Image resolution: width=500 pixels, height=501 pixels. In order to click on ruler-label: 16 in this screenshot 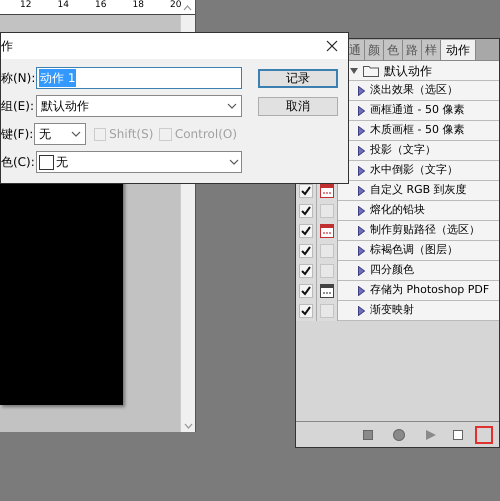, I will do `click(100, 5)`.